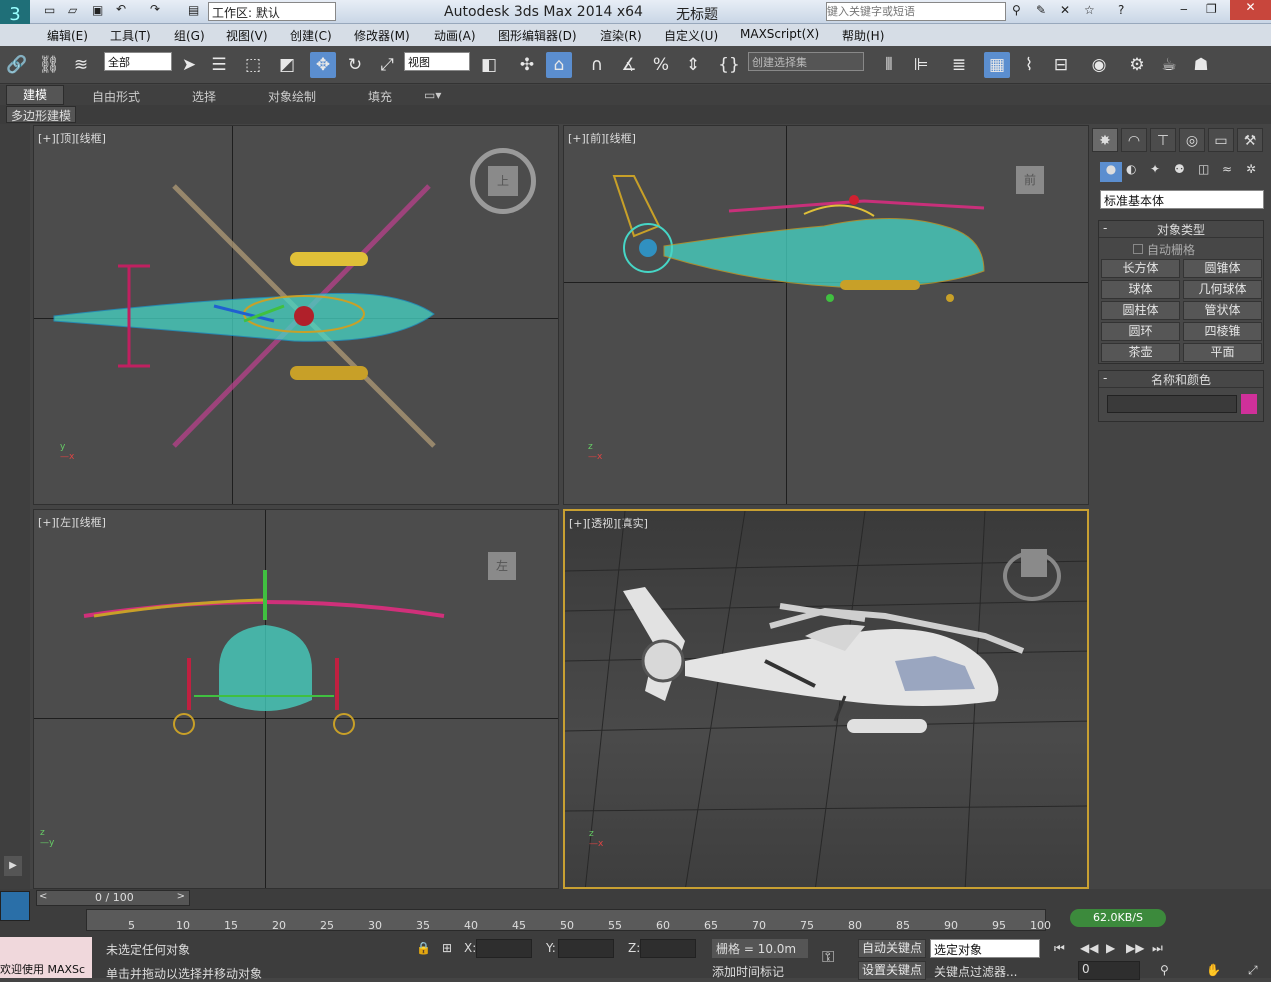  Describe the element at coordinates (586, 948) in the screenshot. I see `y-coordinate-field` at that location.